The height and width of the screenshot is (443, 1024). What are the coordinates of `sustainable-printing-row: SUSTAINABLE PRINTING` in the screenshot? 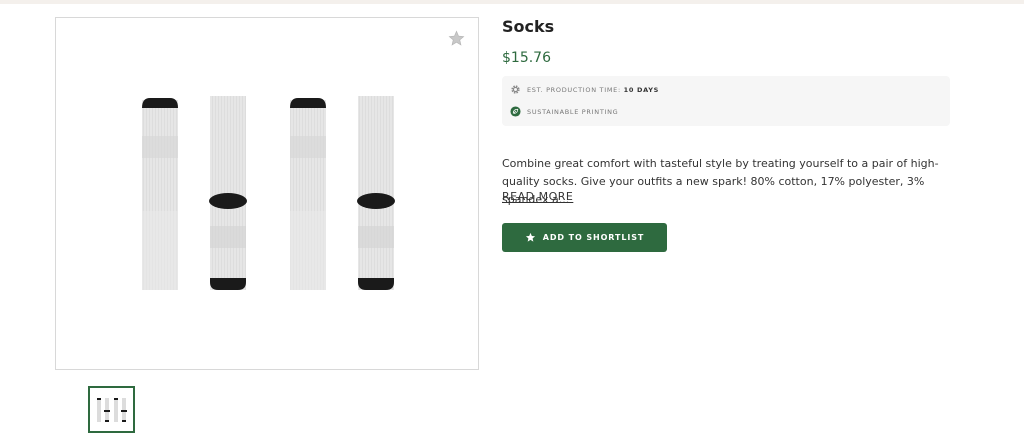 It's located at (564, 111).